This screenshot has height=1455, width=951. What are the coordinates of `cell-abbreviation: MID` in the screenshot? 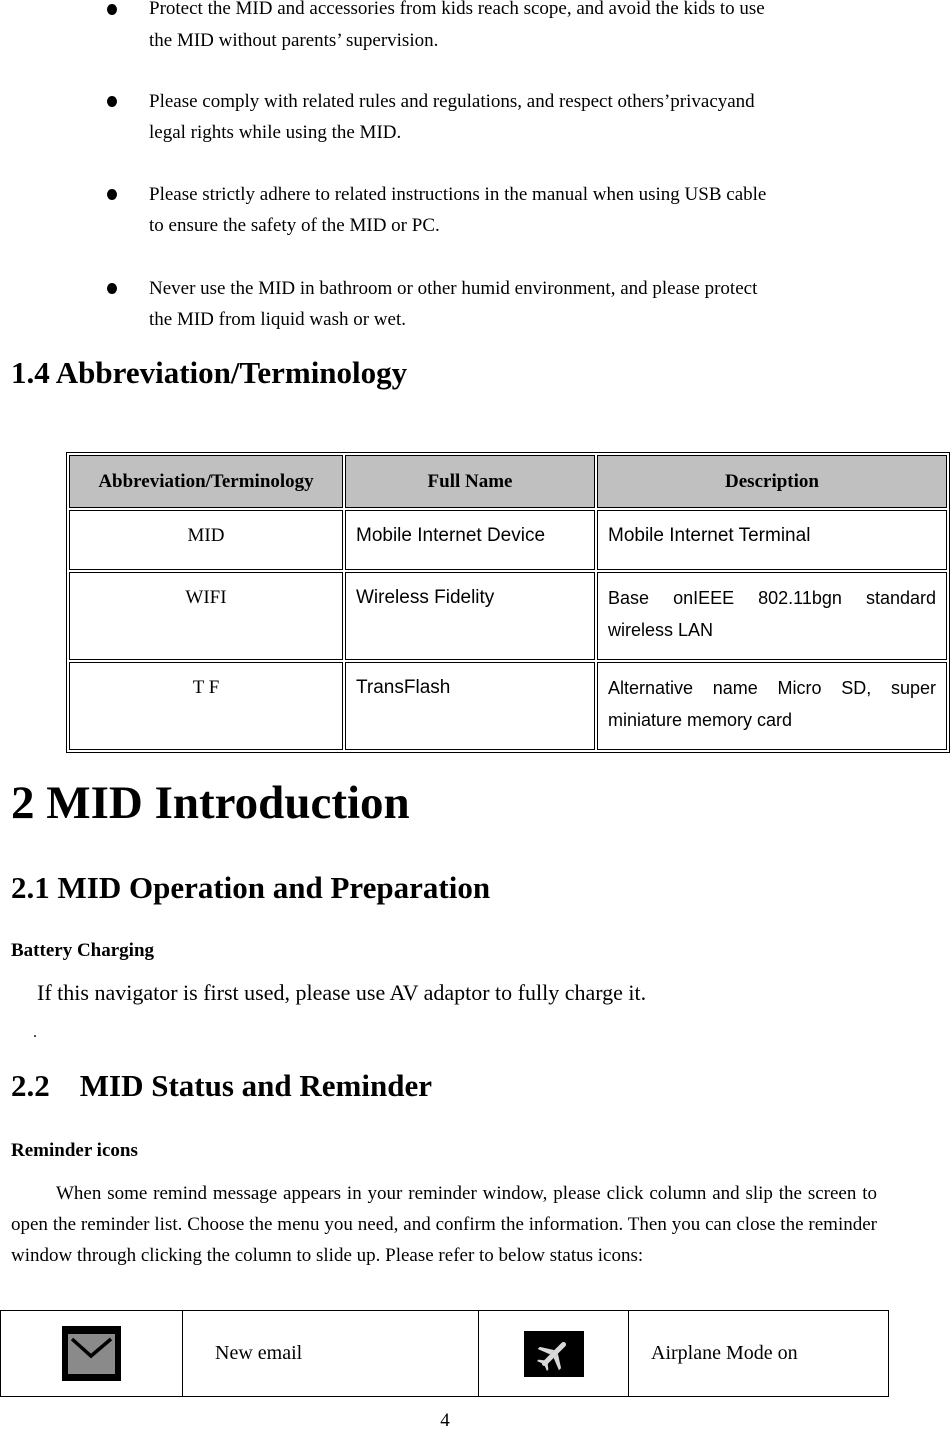 It's located at (206, 540).